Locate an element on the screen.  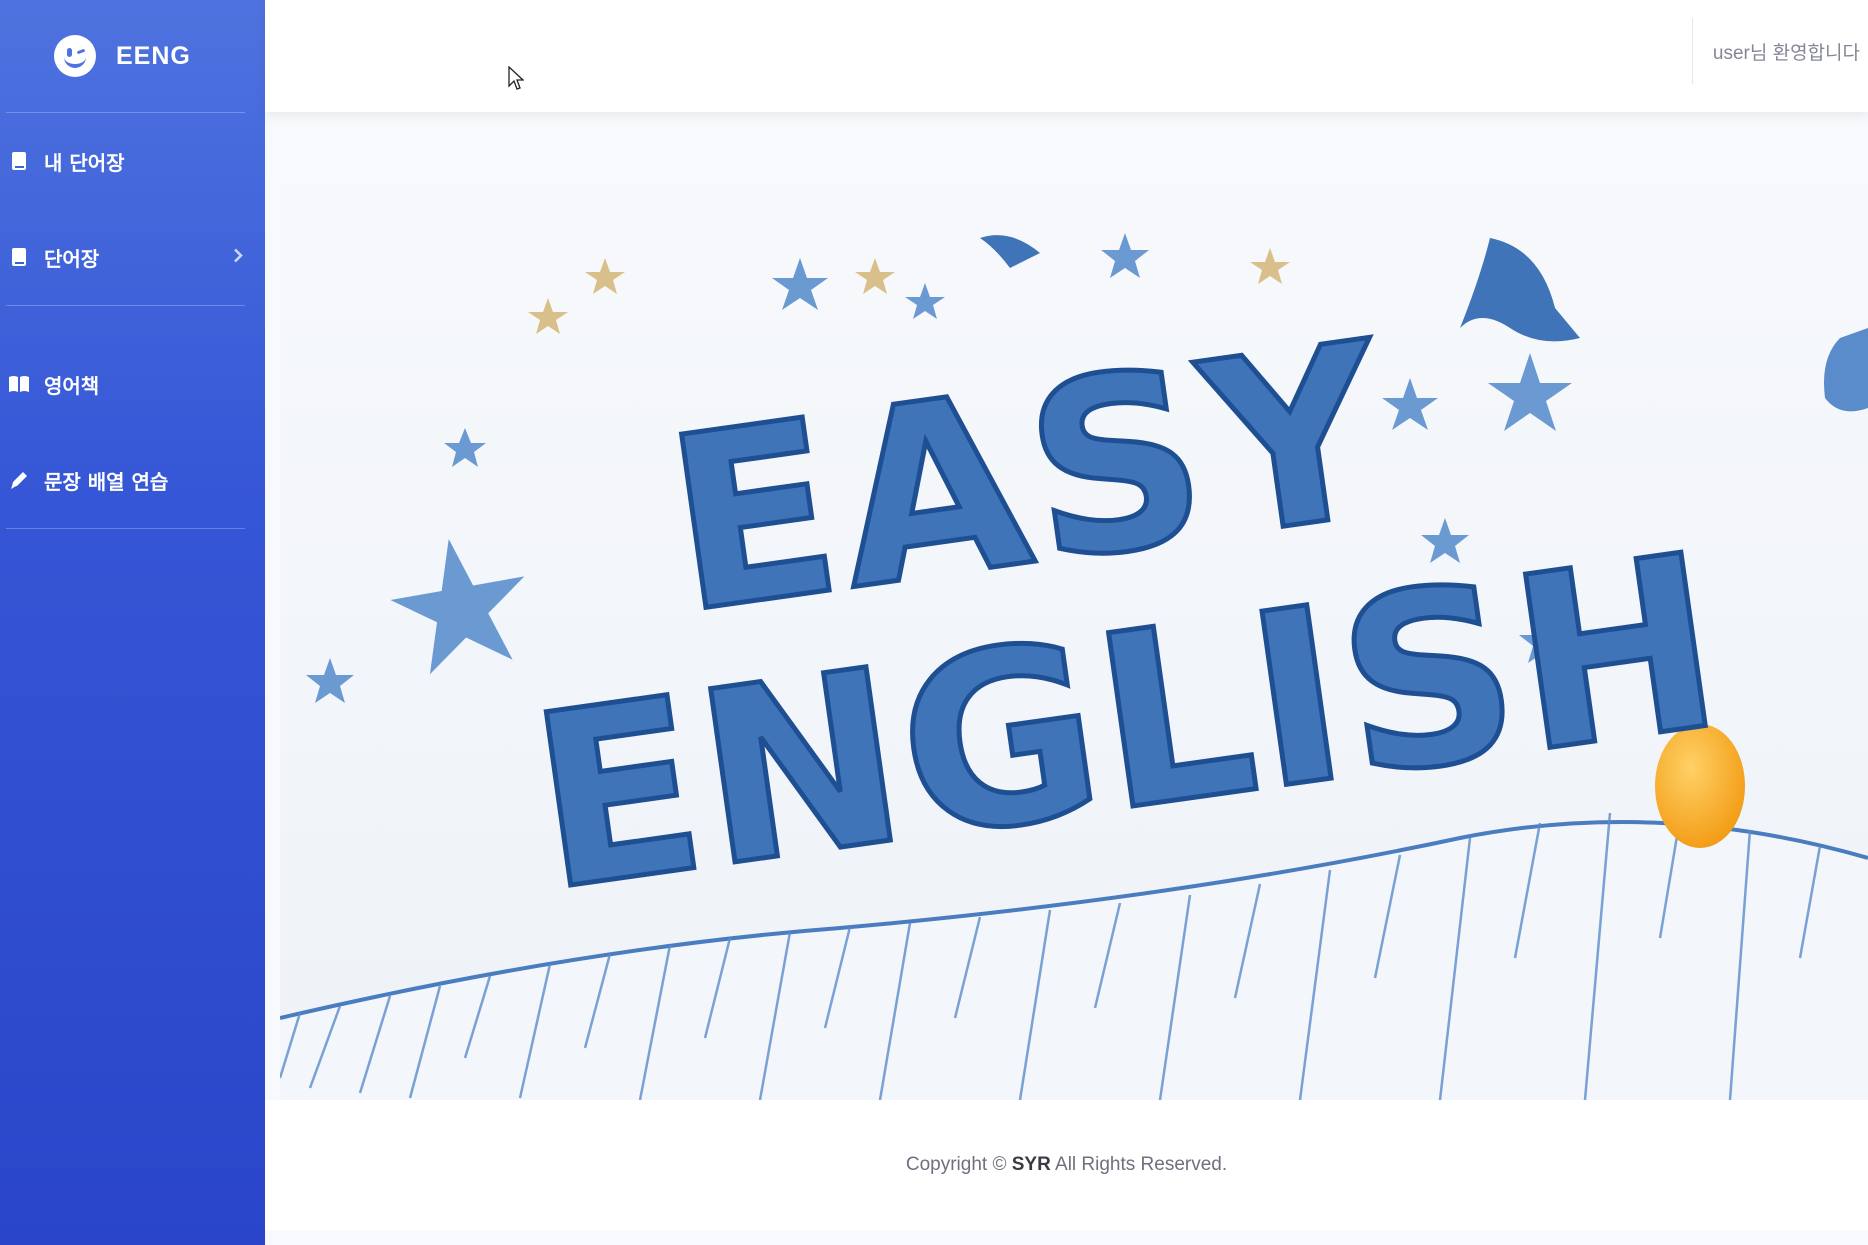
sidebar-item-label: 영어책 is located at coordinates (72, 385).